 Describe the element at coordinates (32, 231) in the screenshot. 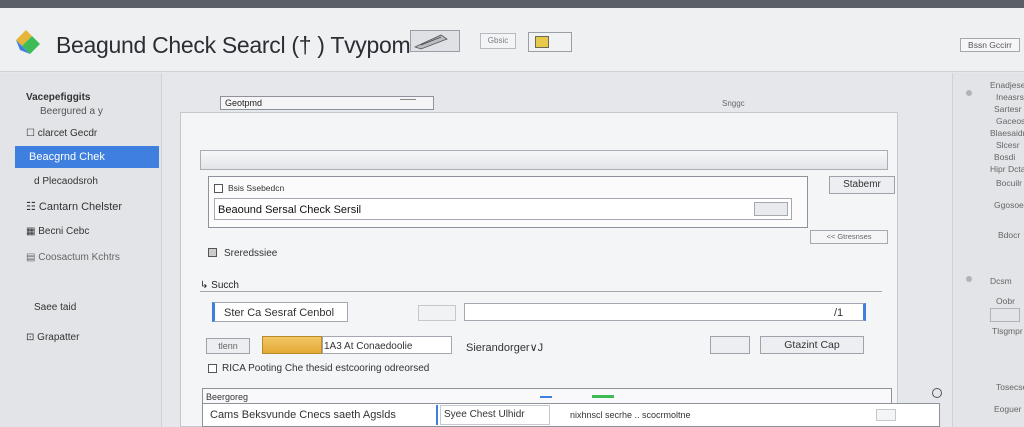

I see `grid-icon: ▦` at that location.